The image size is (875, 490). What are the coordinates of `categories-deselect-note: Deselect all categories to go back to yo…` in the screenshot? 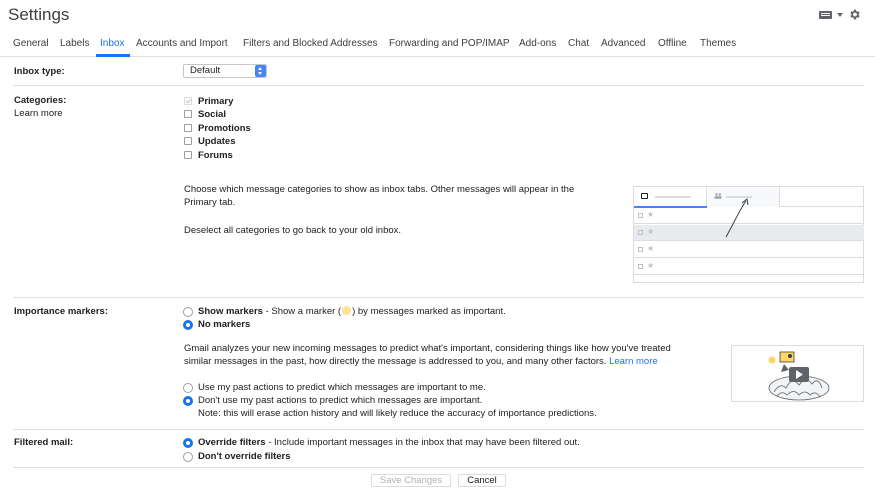 It's located at (293, 230).